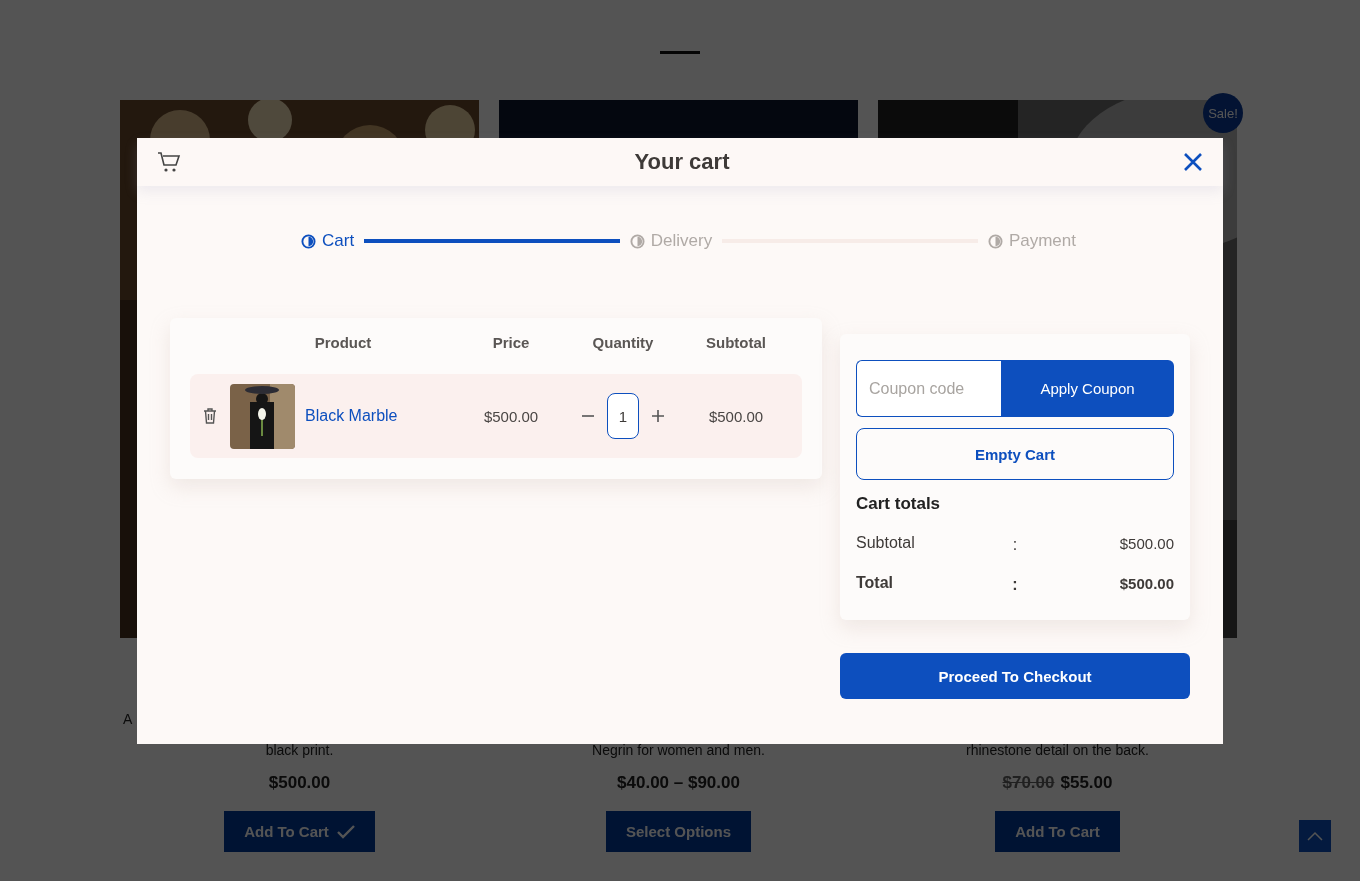 The image size is (1360, 881). What do you see at coordinates (1086, 783) in the screenshot?
I see `product-price: $55.00` at bounding box center [1086, 783].